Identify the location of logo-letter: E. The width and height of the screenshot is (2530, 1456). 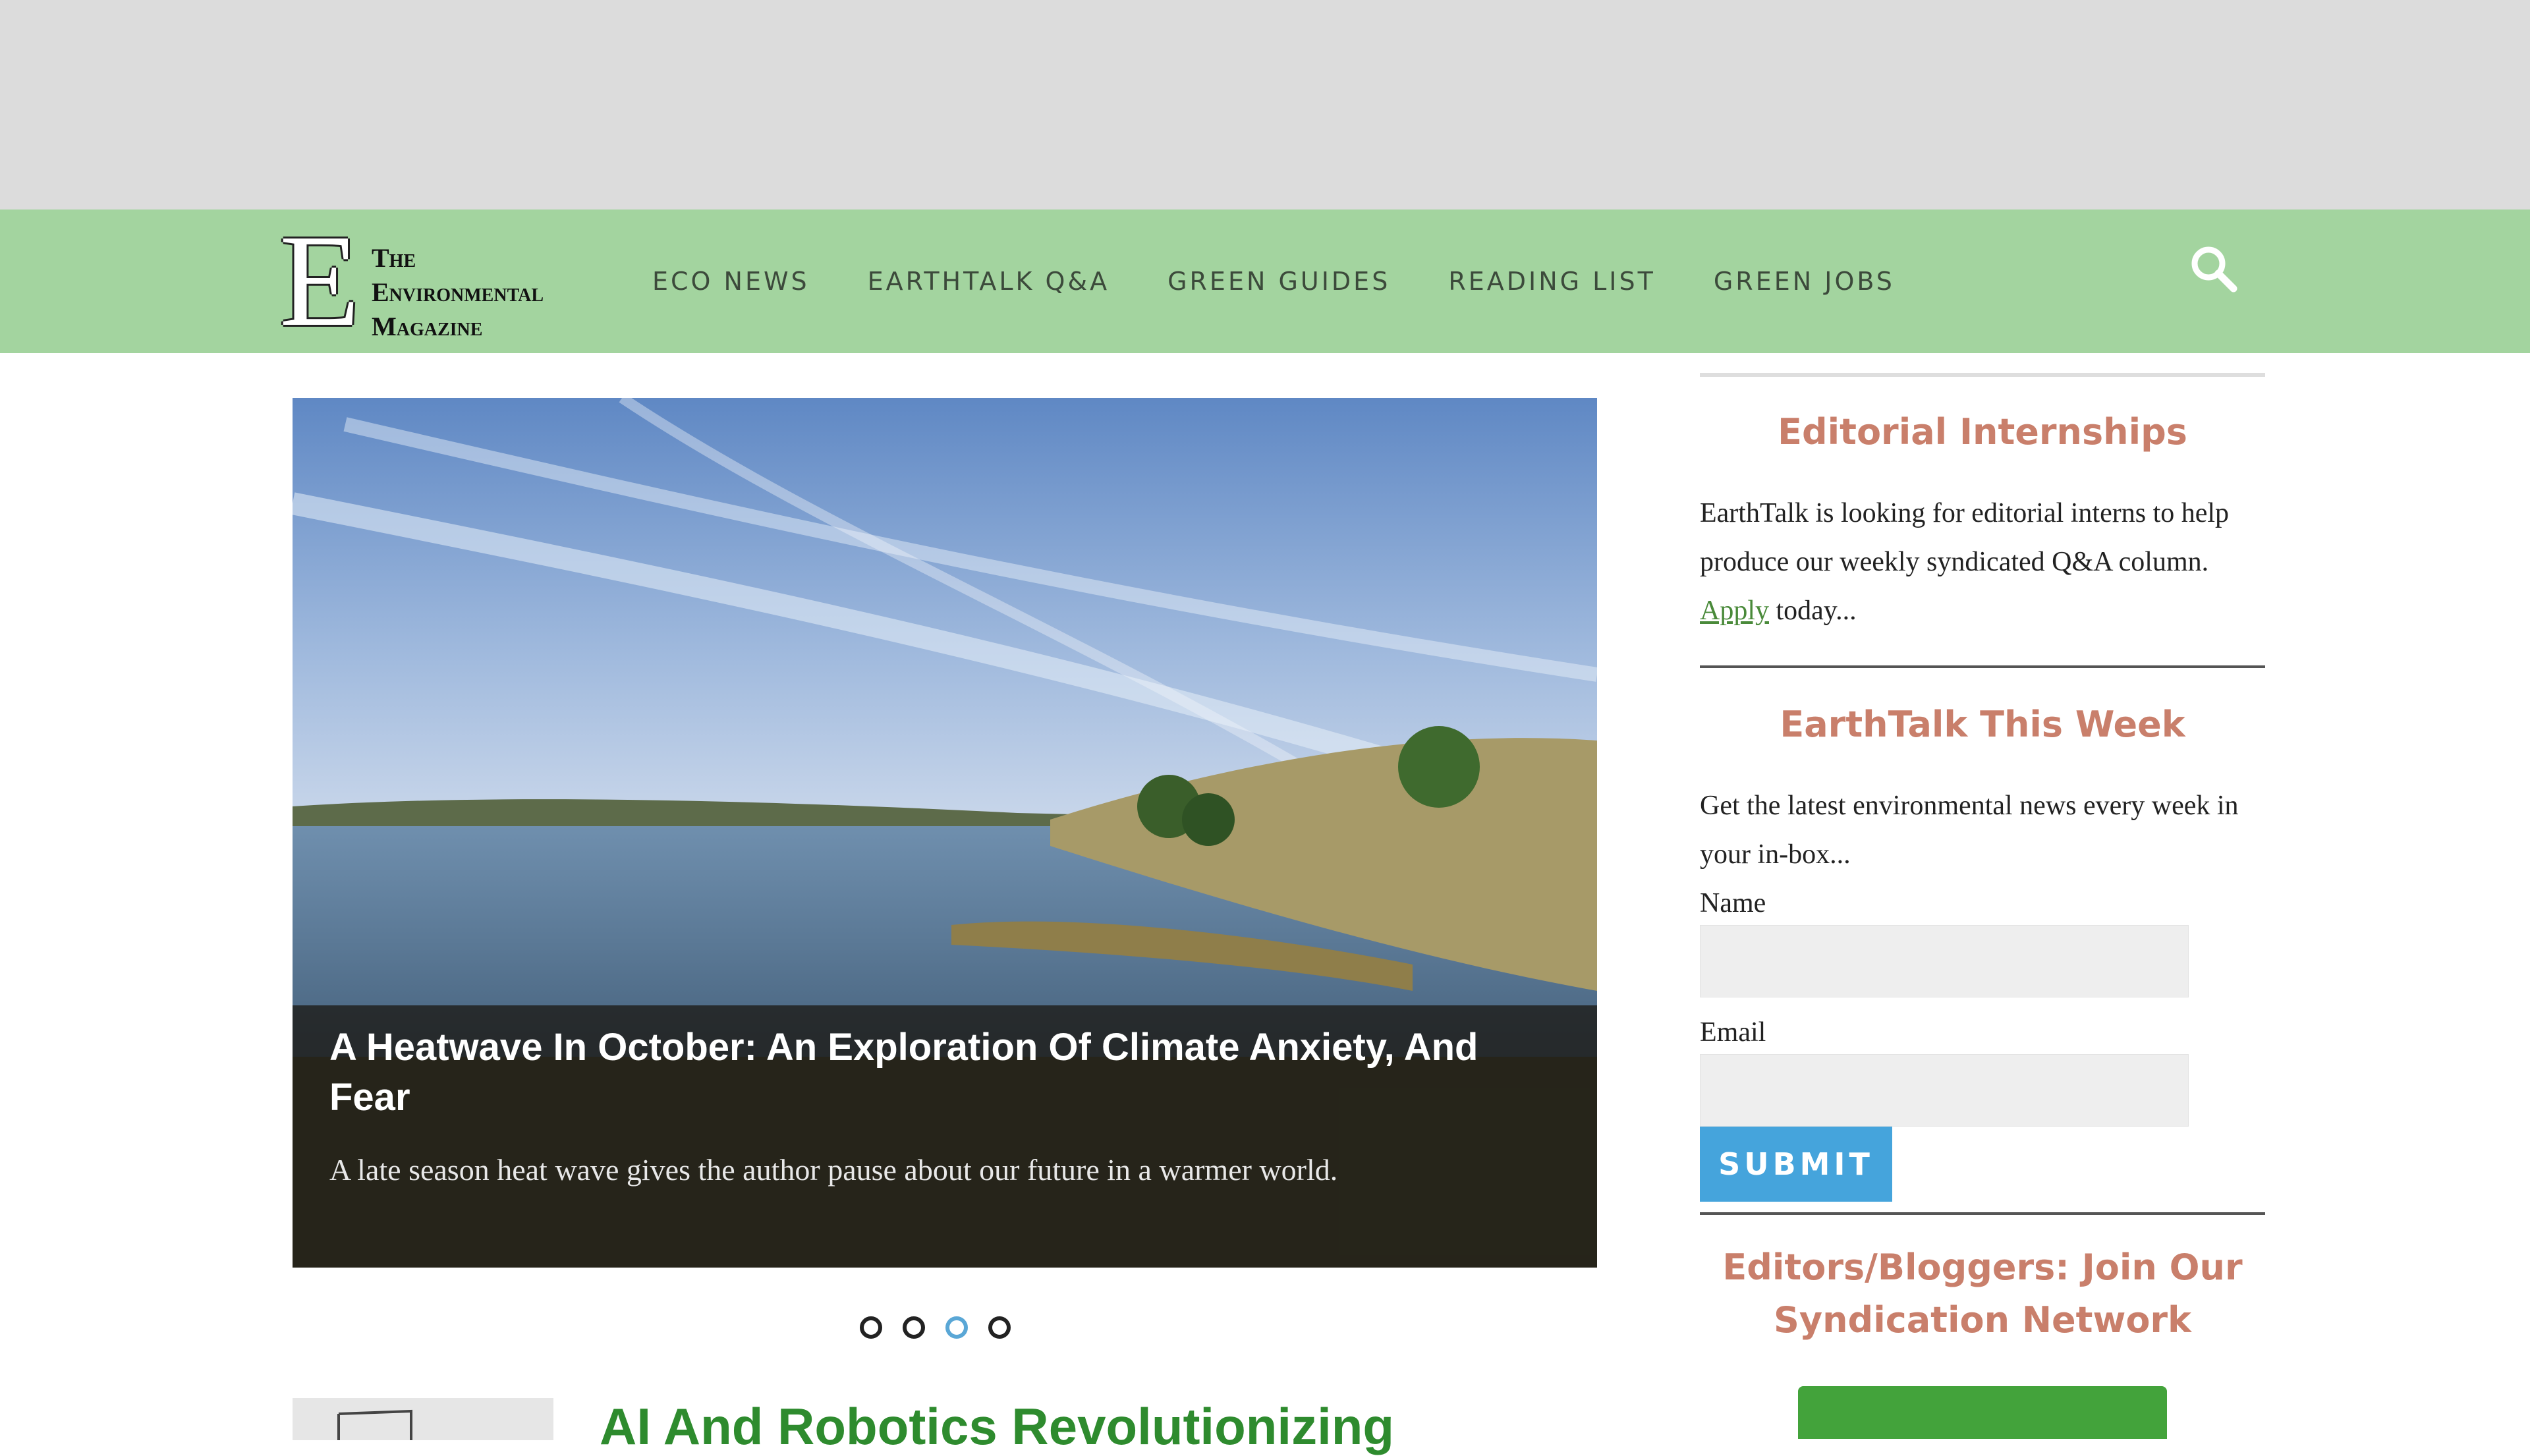
(319, 281).